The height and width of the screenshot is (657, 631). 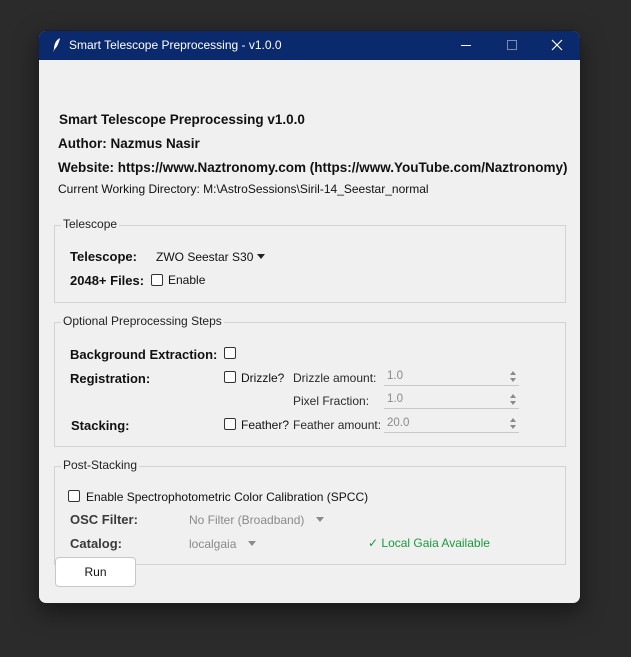 I want to click on pixel-fraction-label: Pixel Fraction:, so click(x=331, y=401).